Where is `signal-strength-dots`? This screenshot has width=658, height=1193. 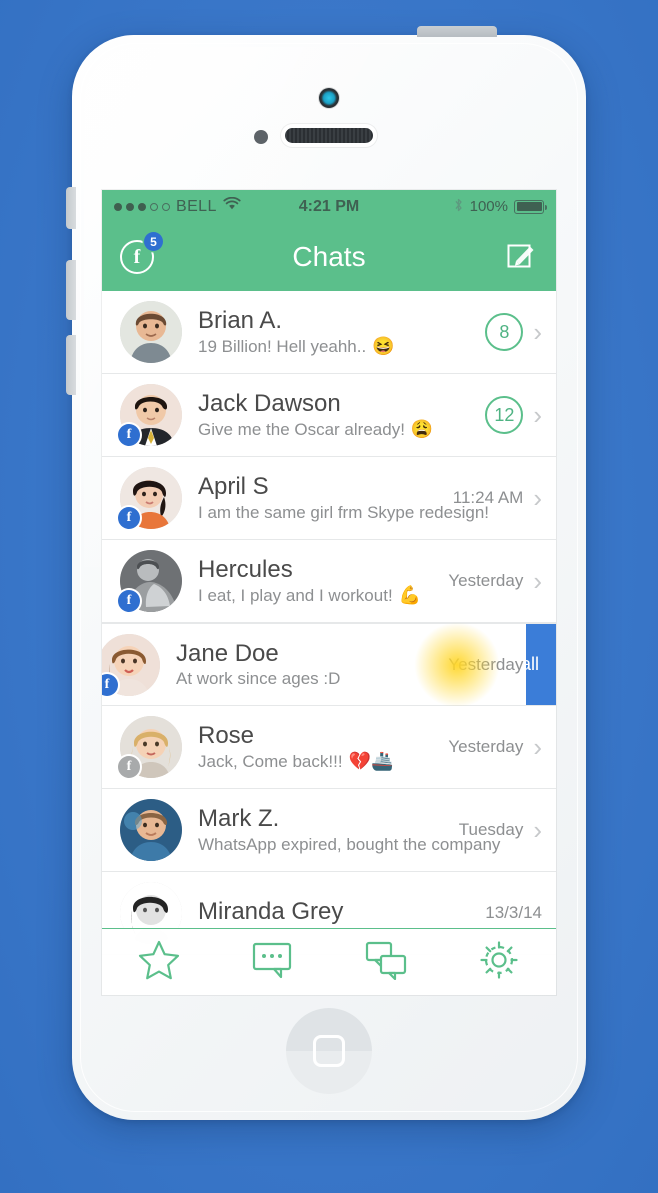 signal-strength-dots is located at coordinates (142, 206).